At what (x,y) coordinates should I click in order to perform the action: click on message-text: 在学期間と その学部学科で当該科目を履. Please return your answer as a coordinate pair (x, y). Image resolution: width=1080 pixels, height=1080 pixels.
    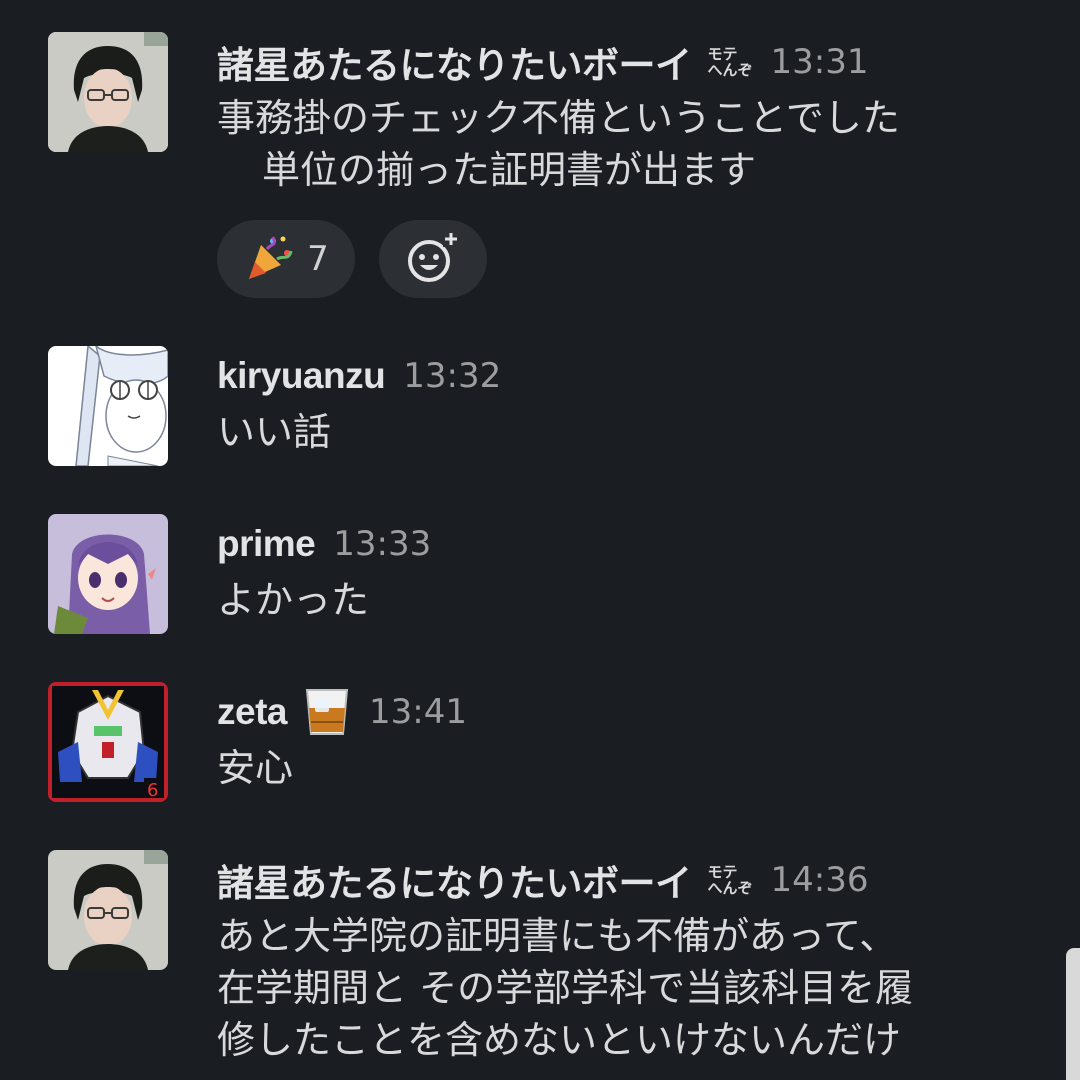
    Looking at the image, I should click on (565, 988).